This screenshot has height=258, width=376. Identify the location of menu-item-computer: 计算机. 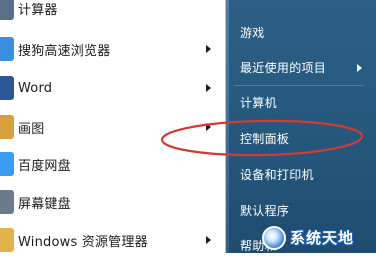
(258, 102).